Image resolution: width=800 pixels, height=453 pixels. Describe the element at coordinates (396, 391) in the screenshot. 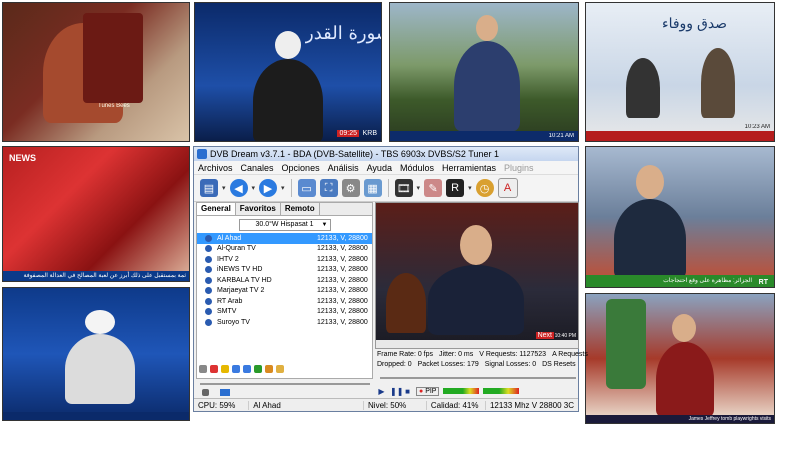

I see `pause-icon: ❚❚` at that location.